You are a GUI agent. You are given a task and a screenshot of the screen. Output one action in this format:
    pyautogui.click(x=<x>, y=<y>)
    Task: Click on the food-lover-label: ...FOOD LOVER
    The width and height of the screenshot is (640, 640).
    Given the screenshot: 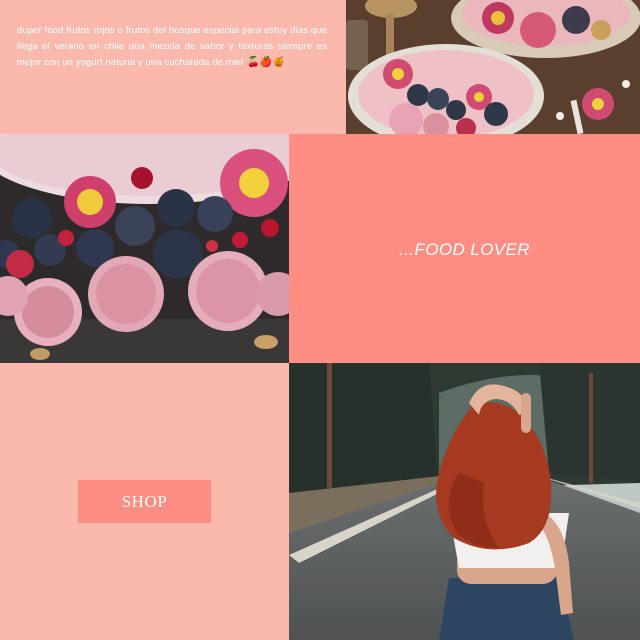 What is the action you would take?
    pyautogui.click(x=464, y=249)
    